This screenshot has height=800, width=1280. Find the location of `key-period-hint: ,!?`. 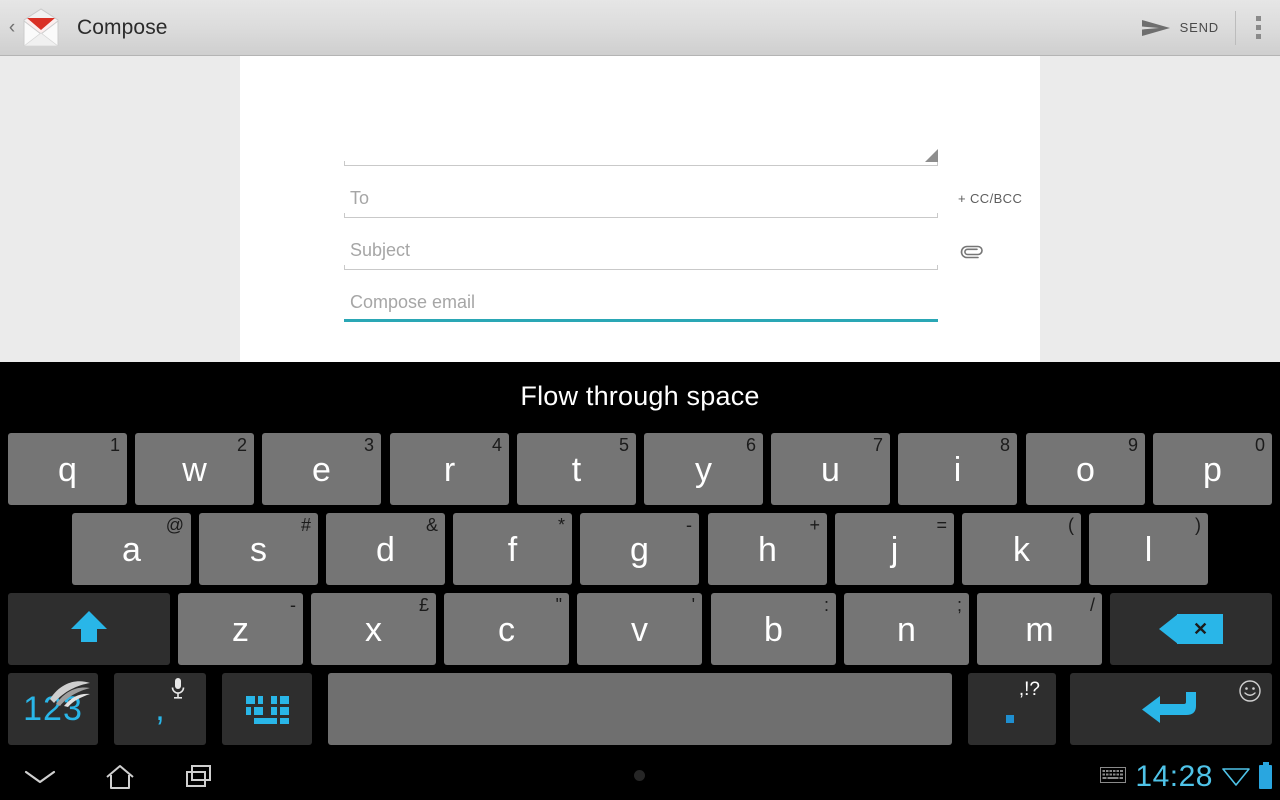

key-period-hint: ,!? is located at coordinates (1029, 689).